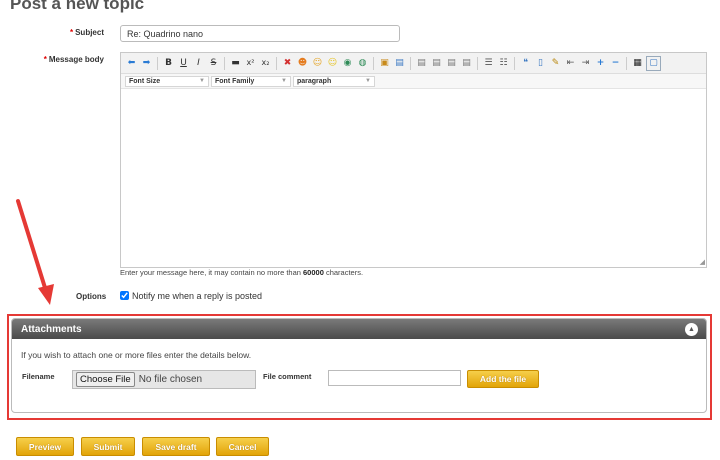 The image size is (720, 460). I want to click on source-icon: ▢, so click(653, 63).